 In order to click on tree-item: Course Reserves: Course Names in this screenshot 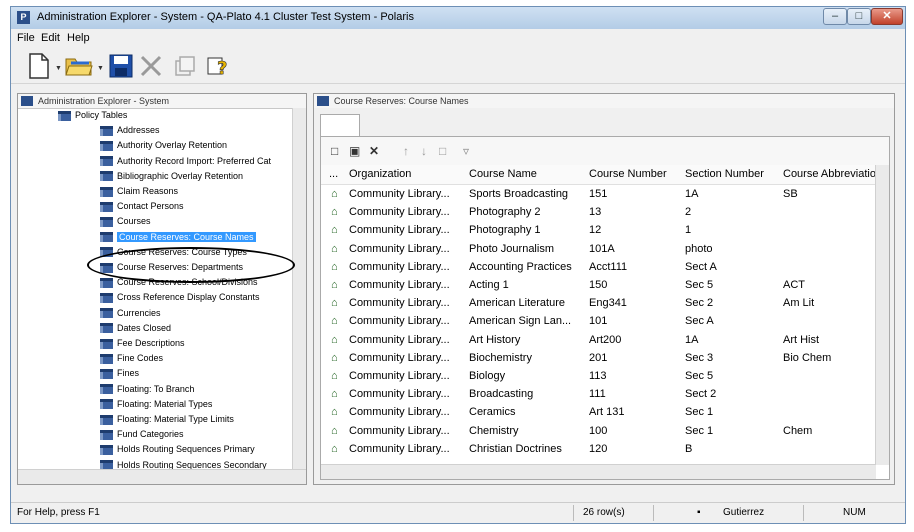, I will do `click(178, 237)`.